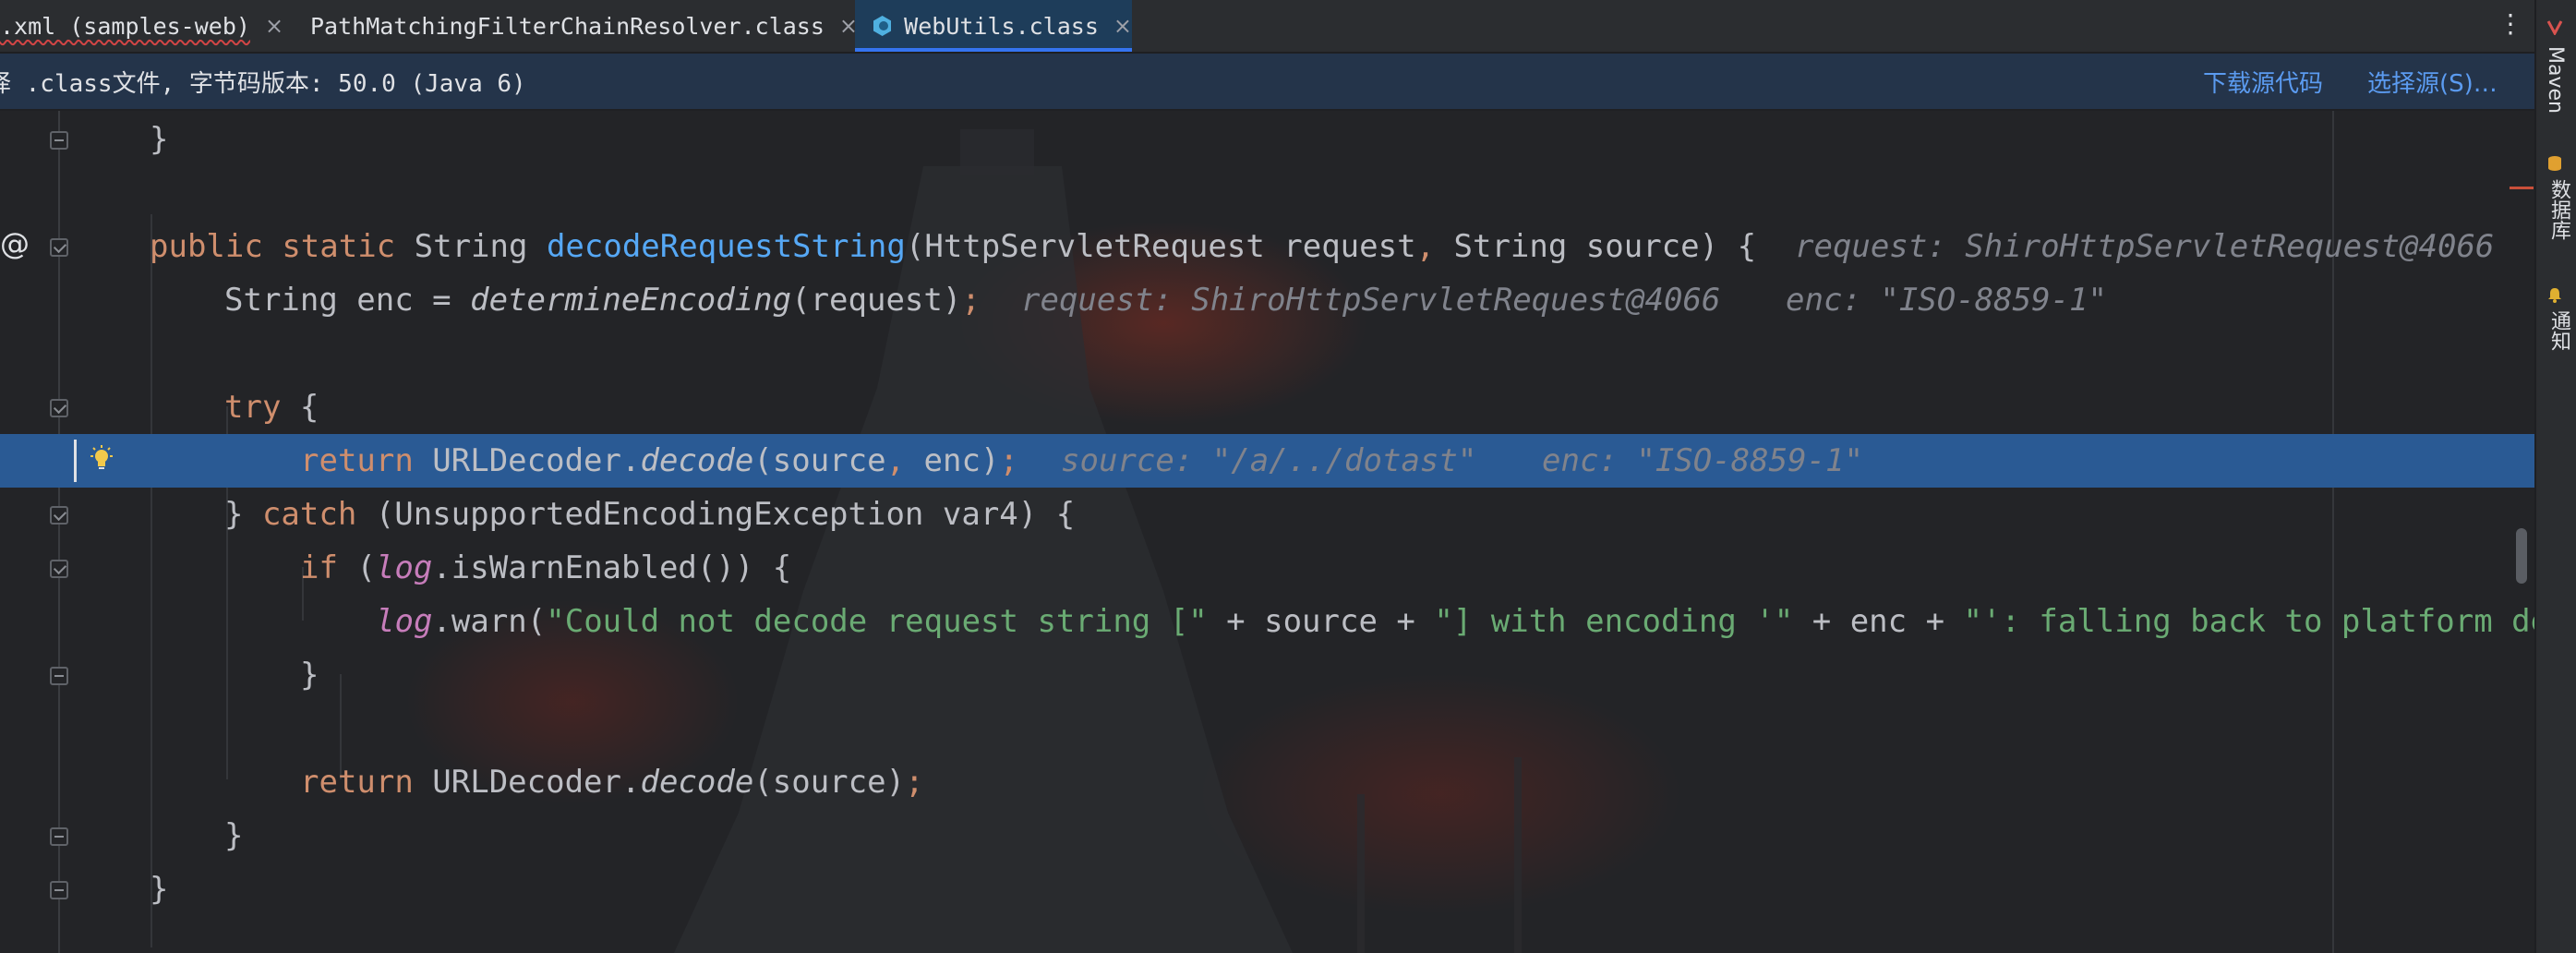 The image size is (2576, 953). What do you see at coordinates (2510, 24) in the screenshot?
I see `tab-list-menu-icon: ⋮` at bounding box center [2510, 24].